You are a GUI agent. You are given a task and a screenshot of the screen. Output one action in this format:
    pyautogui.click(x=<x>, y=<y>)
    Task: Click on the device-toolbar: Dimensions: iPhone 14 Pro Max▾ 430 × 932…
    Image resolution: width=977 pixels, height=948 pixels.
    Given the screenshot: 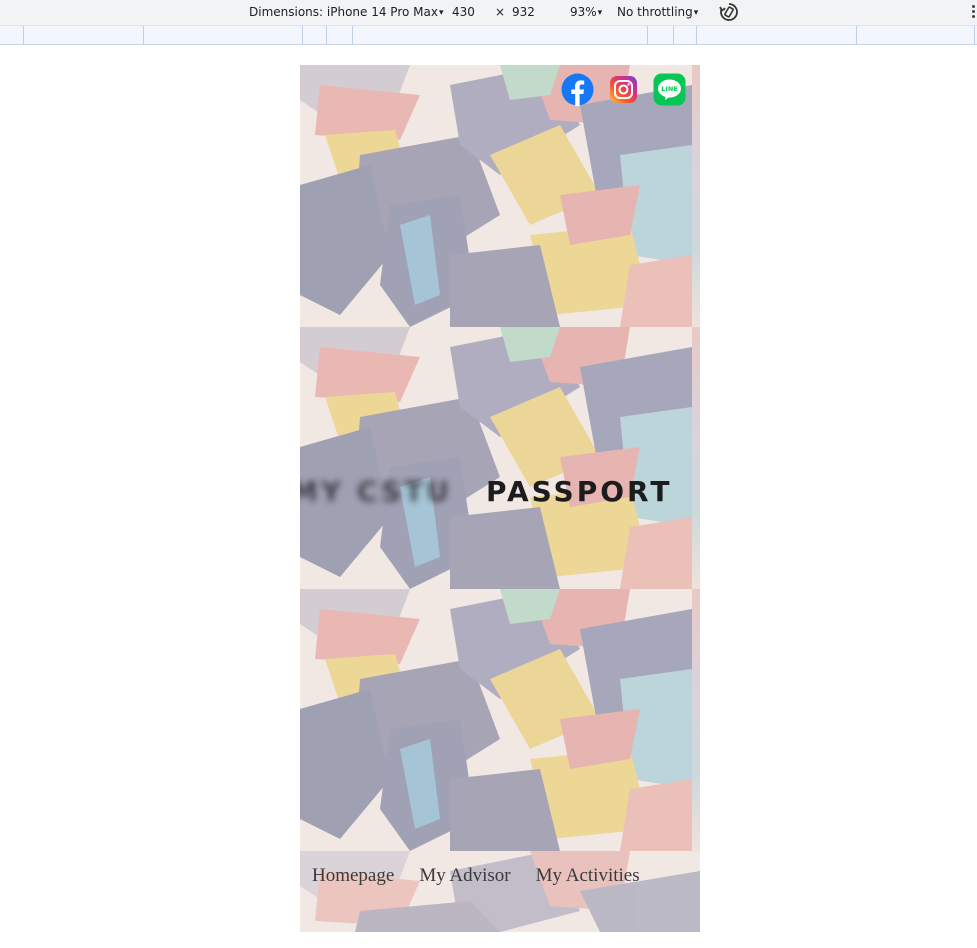 What is the action you would take?
    pyautogui.click(x=488, y=12)
    